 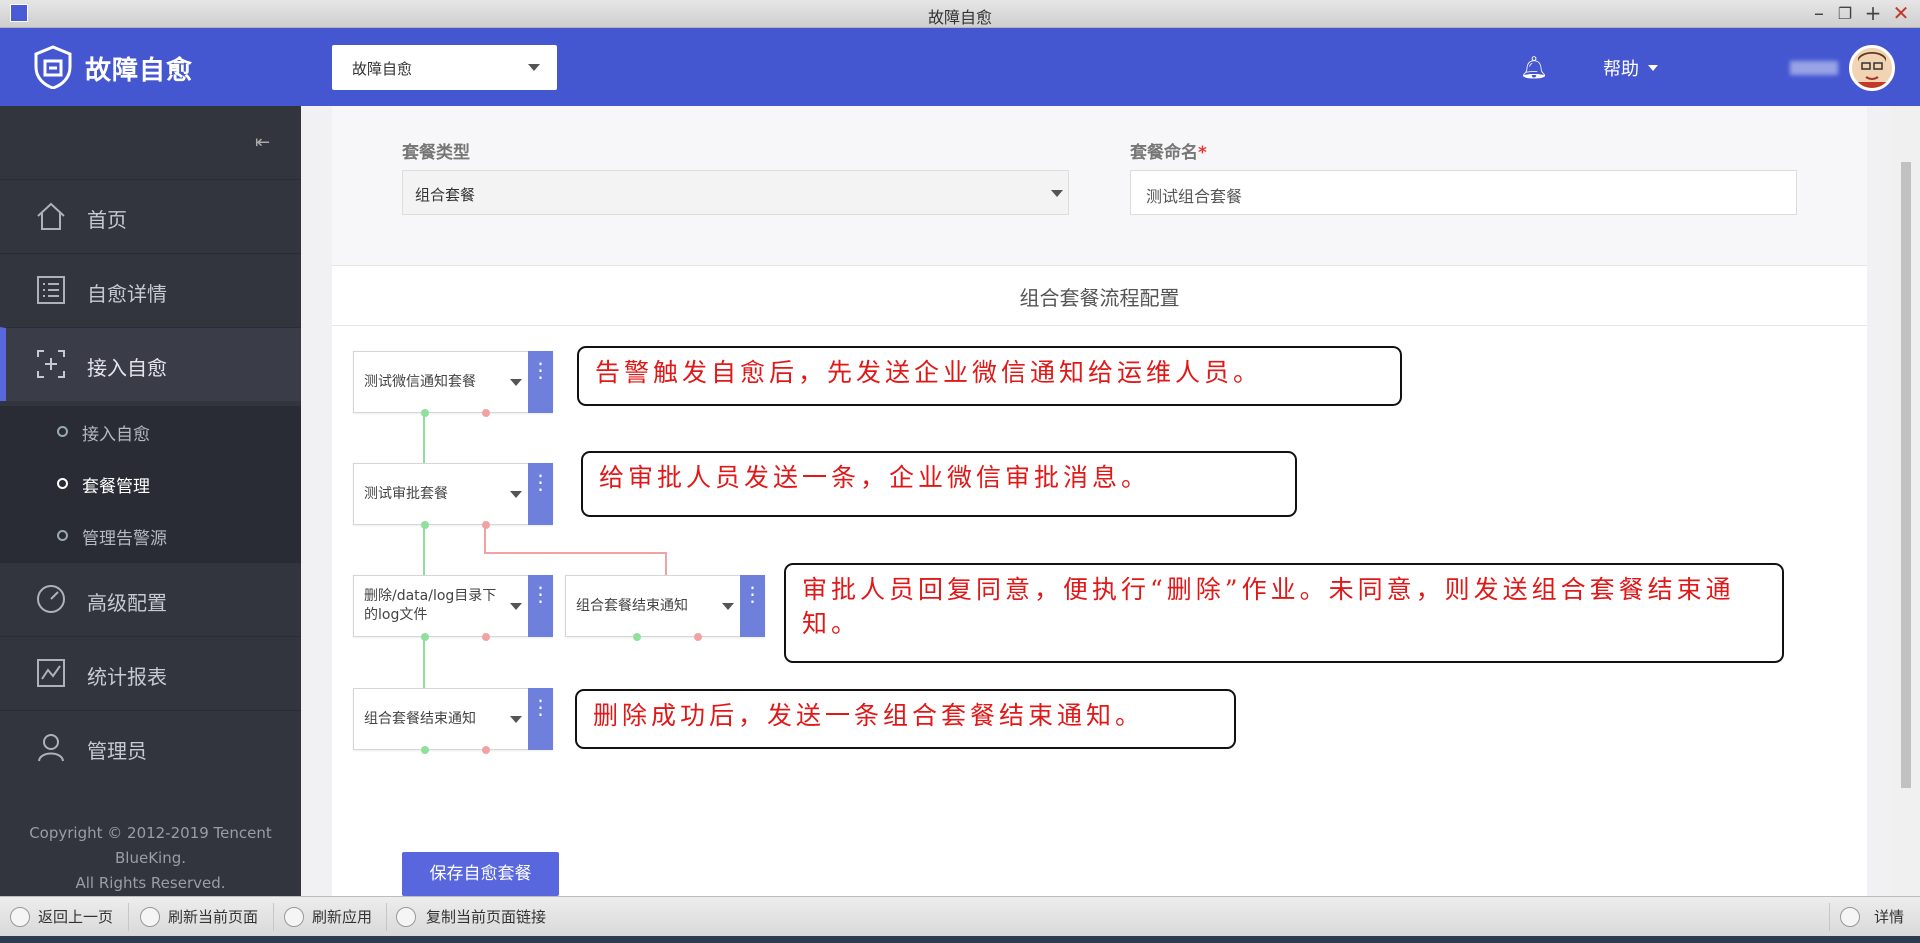 I want to click on annotation-callout: 给审批人员发送一条，企业微信审批消息。, so click(x=939, y=484).